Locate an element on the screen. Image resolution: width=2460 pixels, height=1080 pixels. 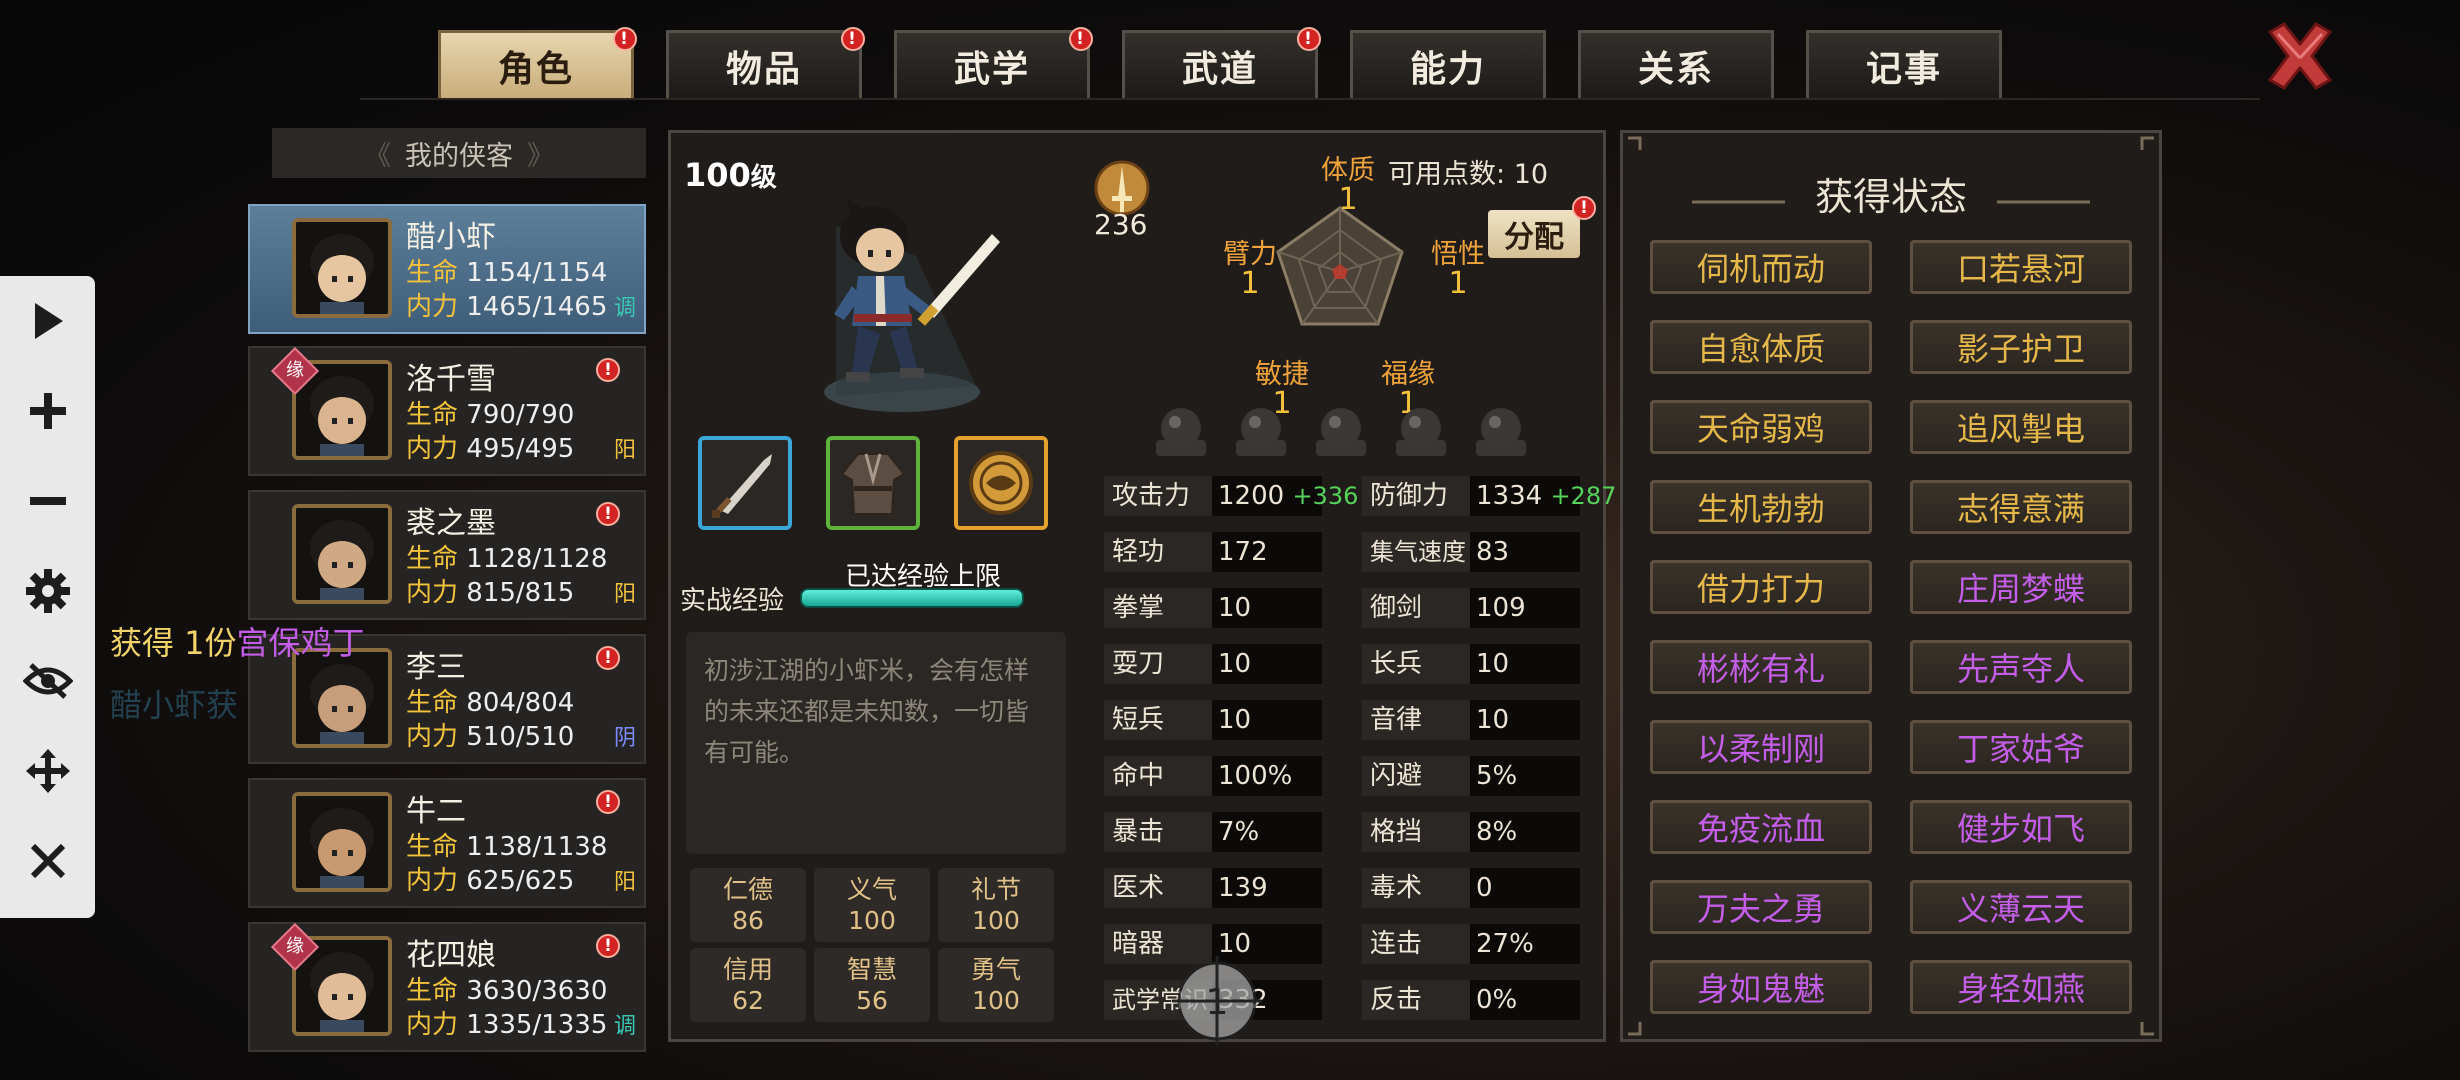
status-item: 免疫流血 is located at coordinates (1761, 827).